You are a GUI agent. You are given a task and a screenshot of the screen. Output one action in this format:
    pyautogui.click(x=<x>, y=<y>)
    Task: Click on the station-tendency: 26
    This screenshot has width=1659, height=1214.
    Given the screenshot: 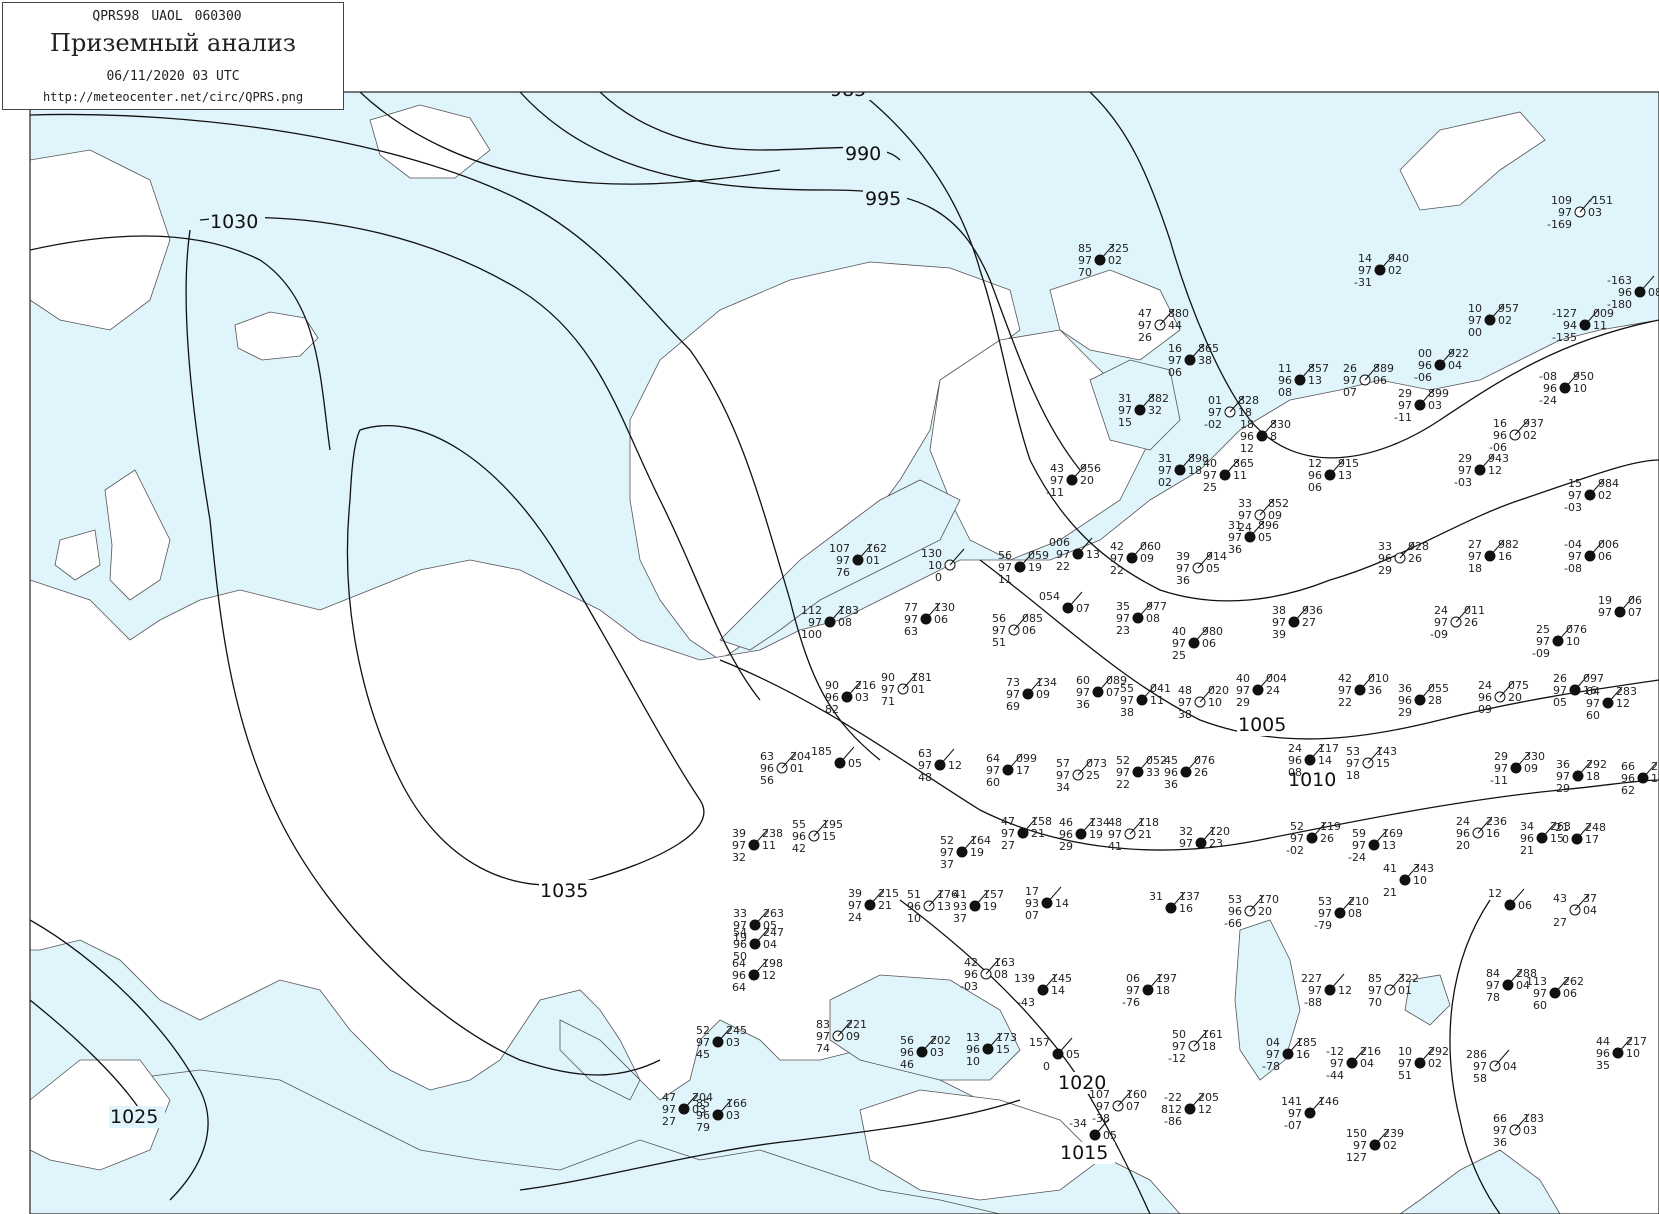 What is the action you would take?
    pyautogui.click(x=1327, y=838)
    